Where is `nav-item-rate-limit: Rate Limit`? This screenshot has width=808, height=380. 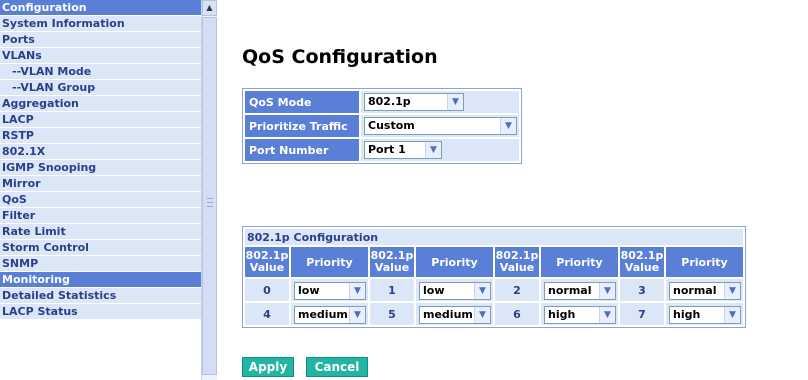 nav-item-rate-limit: Rate Limit is located at coordinates (100, 232).